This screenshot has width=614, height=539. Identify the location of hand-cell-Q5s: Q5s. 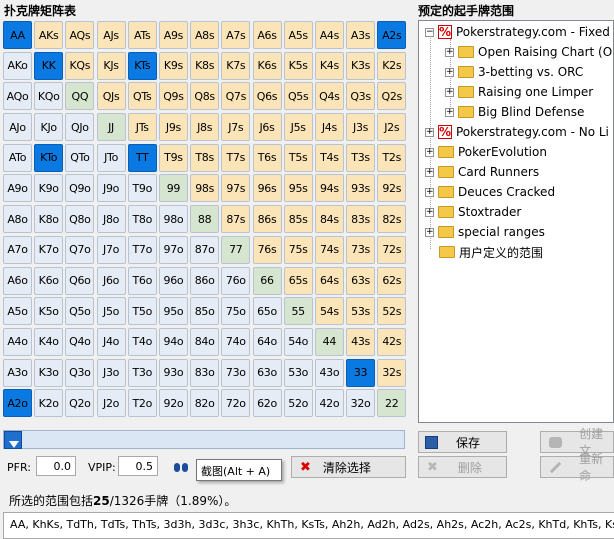
(298, 96).